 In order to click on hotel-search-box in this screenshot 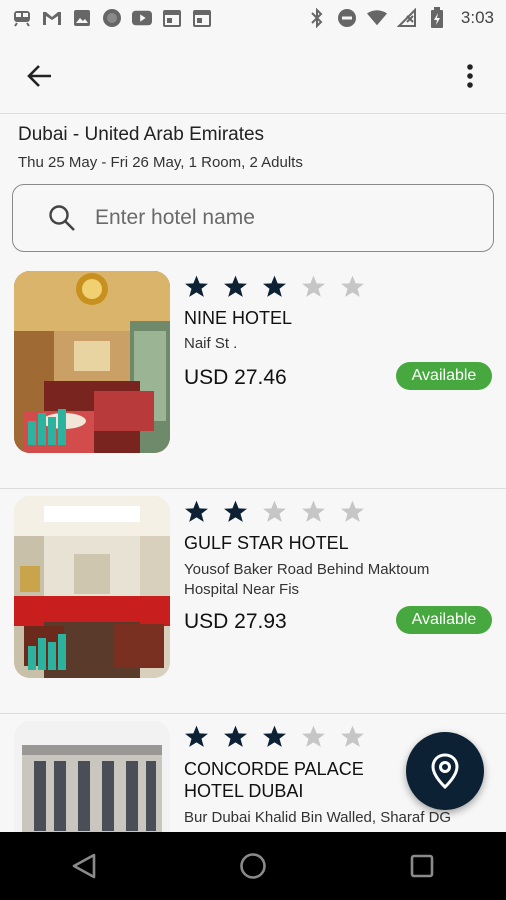, I will do `click(253, 218)`.